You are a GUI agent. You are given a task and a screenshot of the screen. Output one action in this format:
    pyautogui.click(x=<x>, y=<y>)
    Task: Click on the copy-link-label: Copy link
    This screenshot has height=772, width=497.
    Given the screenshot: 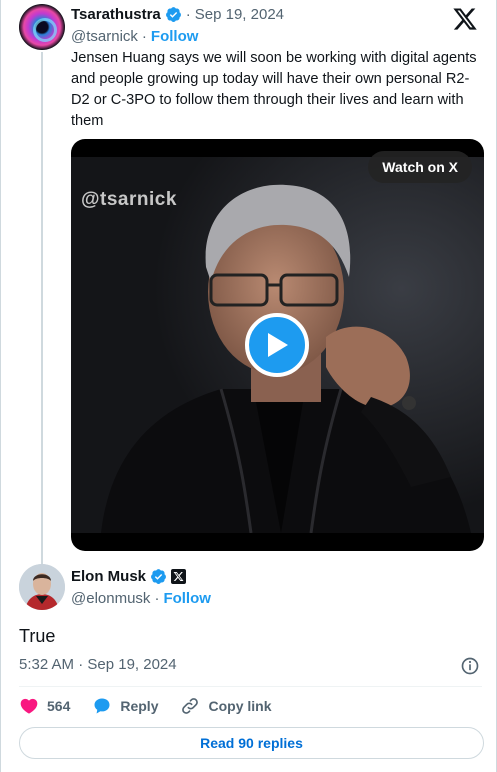 What is the action you would take?
    pyautogui.click(x=240, y=706)
    